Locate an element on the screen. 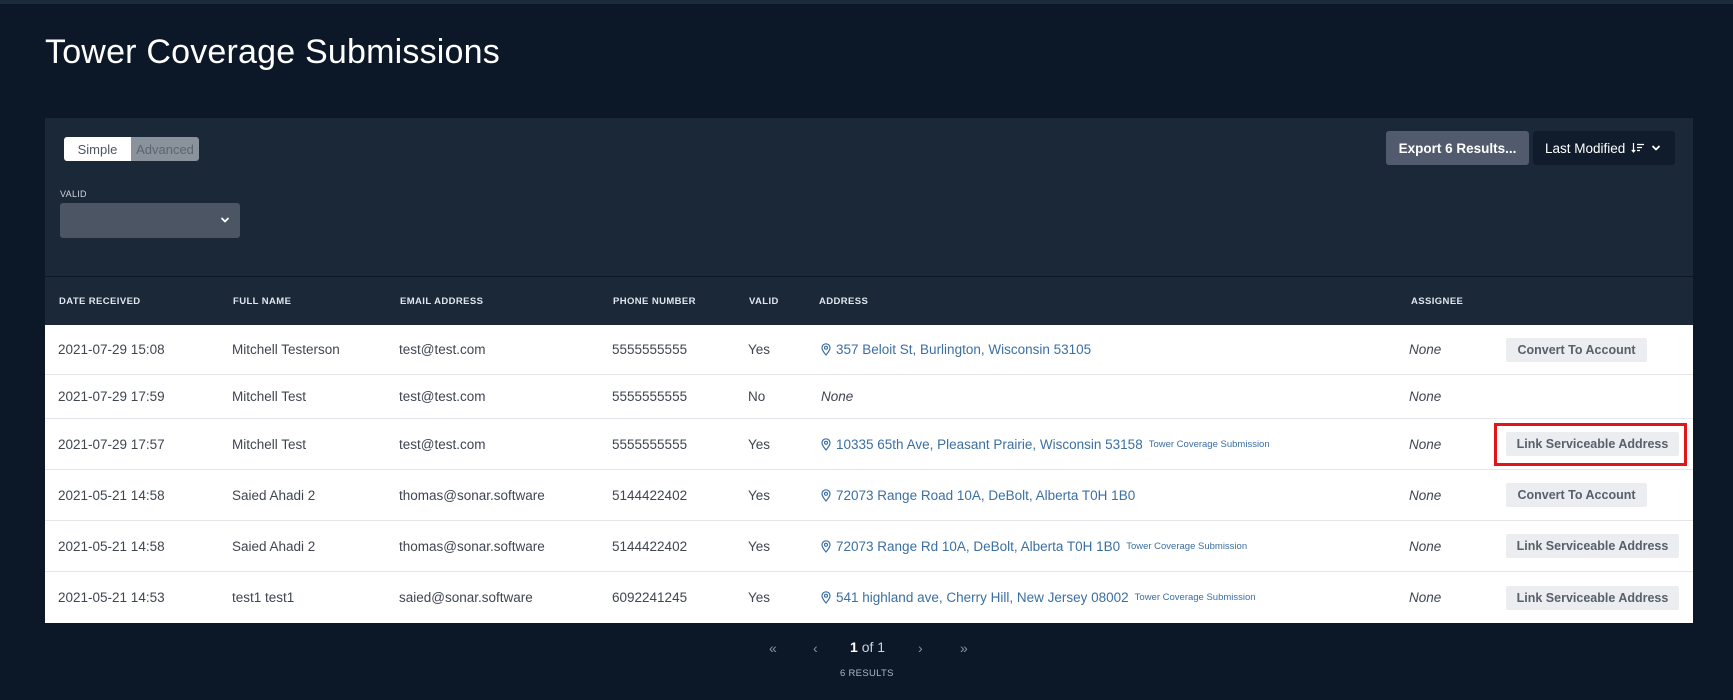  sort-dropdown: Last Modified is located at coordinates (1604, 148).